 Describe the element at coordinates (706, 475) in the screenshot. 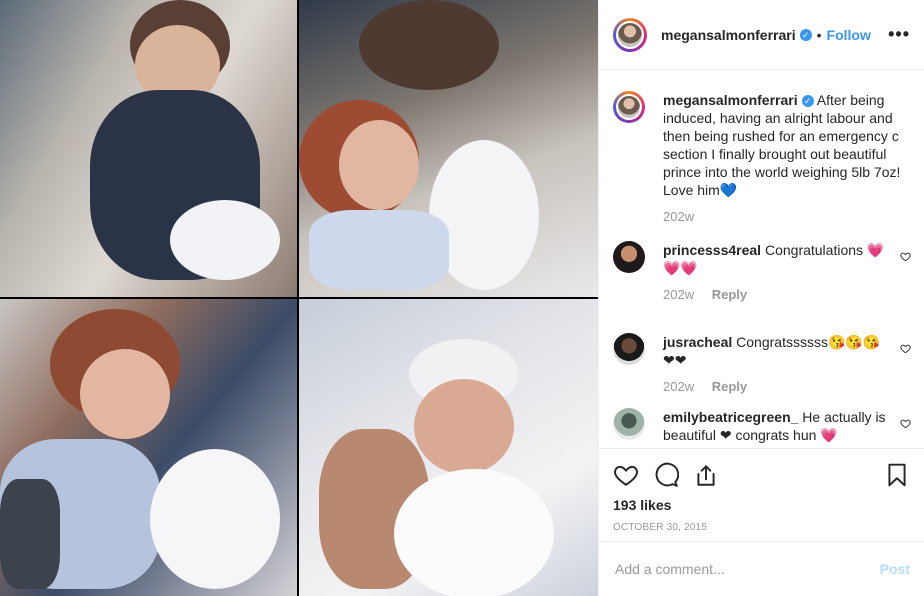

I see `share-icon` at that location.